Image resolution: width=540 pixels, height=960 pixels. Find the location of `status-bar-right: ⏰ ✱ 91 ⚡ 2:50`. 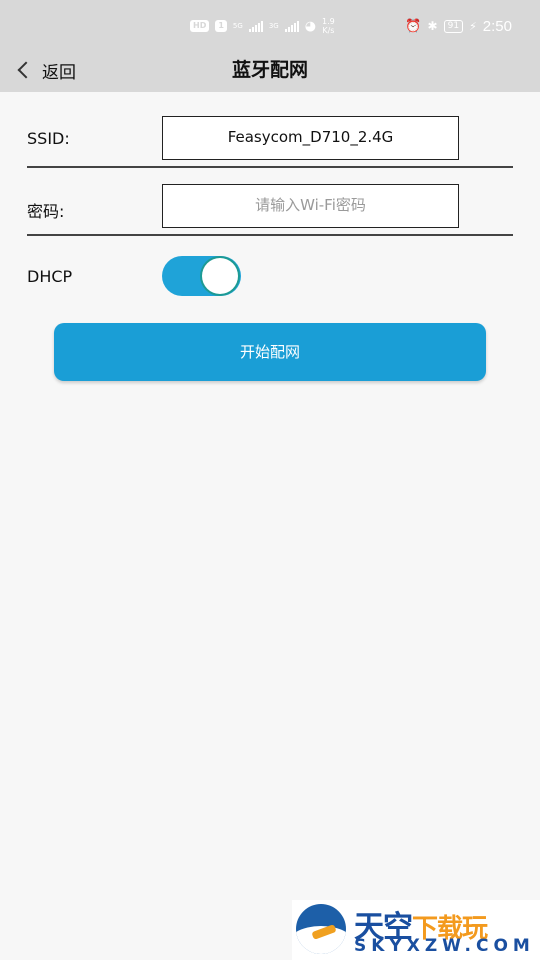

status-bar-right: ⏰ ✱ 91 ⚡ 2:50 is located at coordinates (458, 26).